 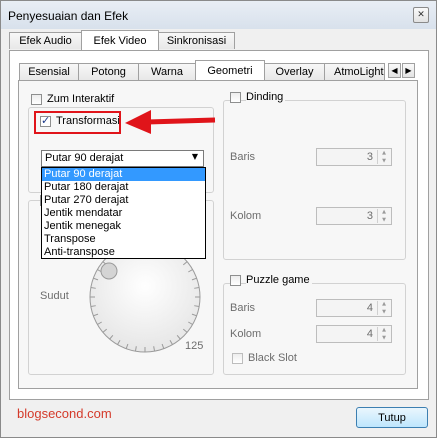 What do you see at coordinates (392, 417) in the screenshot?
I see `close-button: Tutup` at bounding box center [392, 417].